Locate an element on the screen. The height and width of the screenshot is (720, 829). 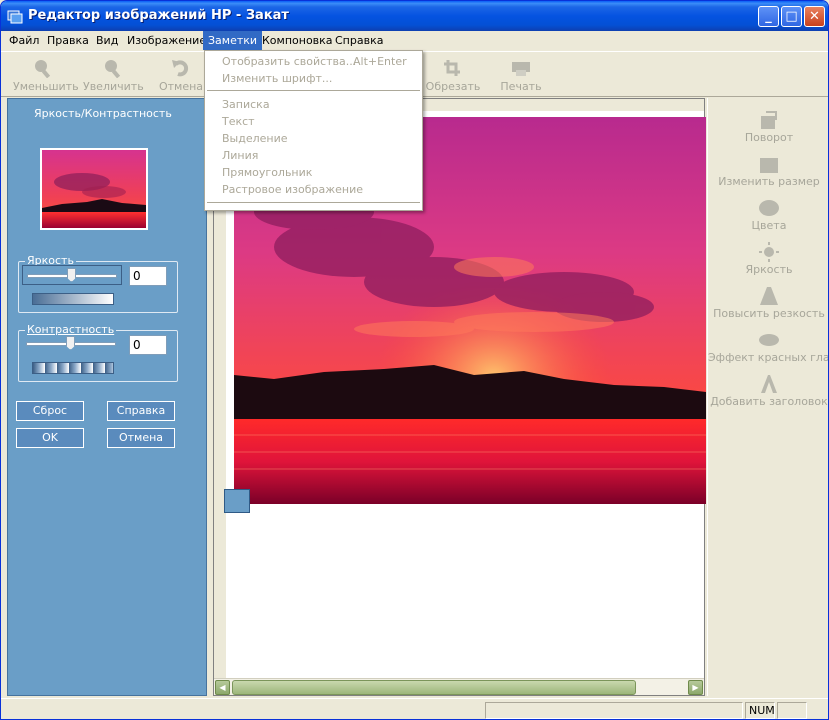
sharpen-label: Повысить резкость is located at coordinates (769, 313).